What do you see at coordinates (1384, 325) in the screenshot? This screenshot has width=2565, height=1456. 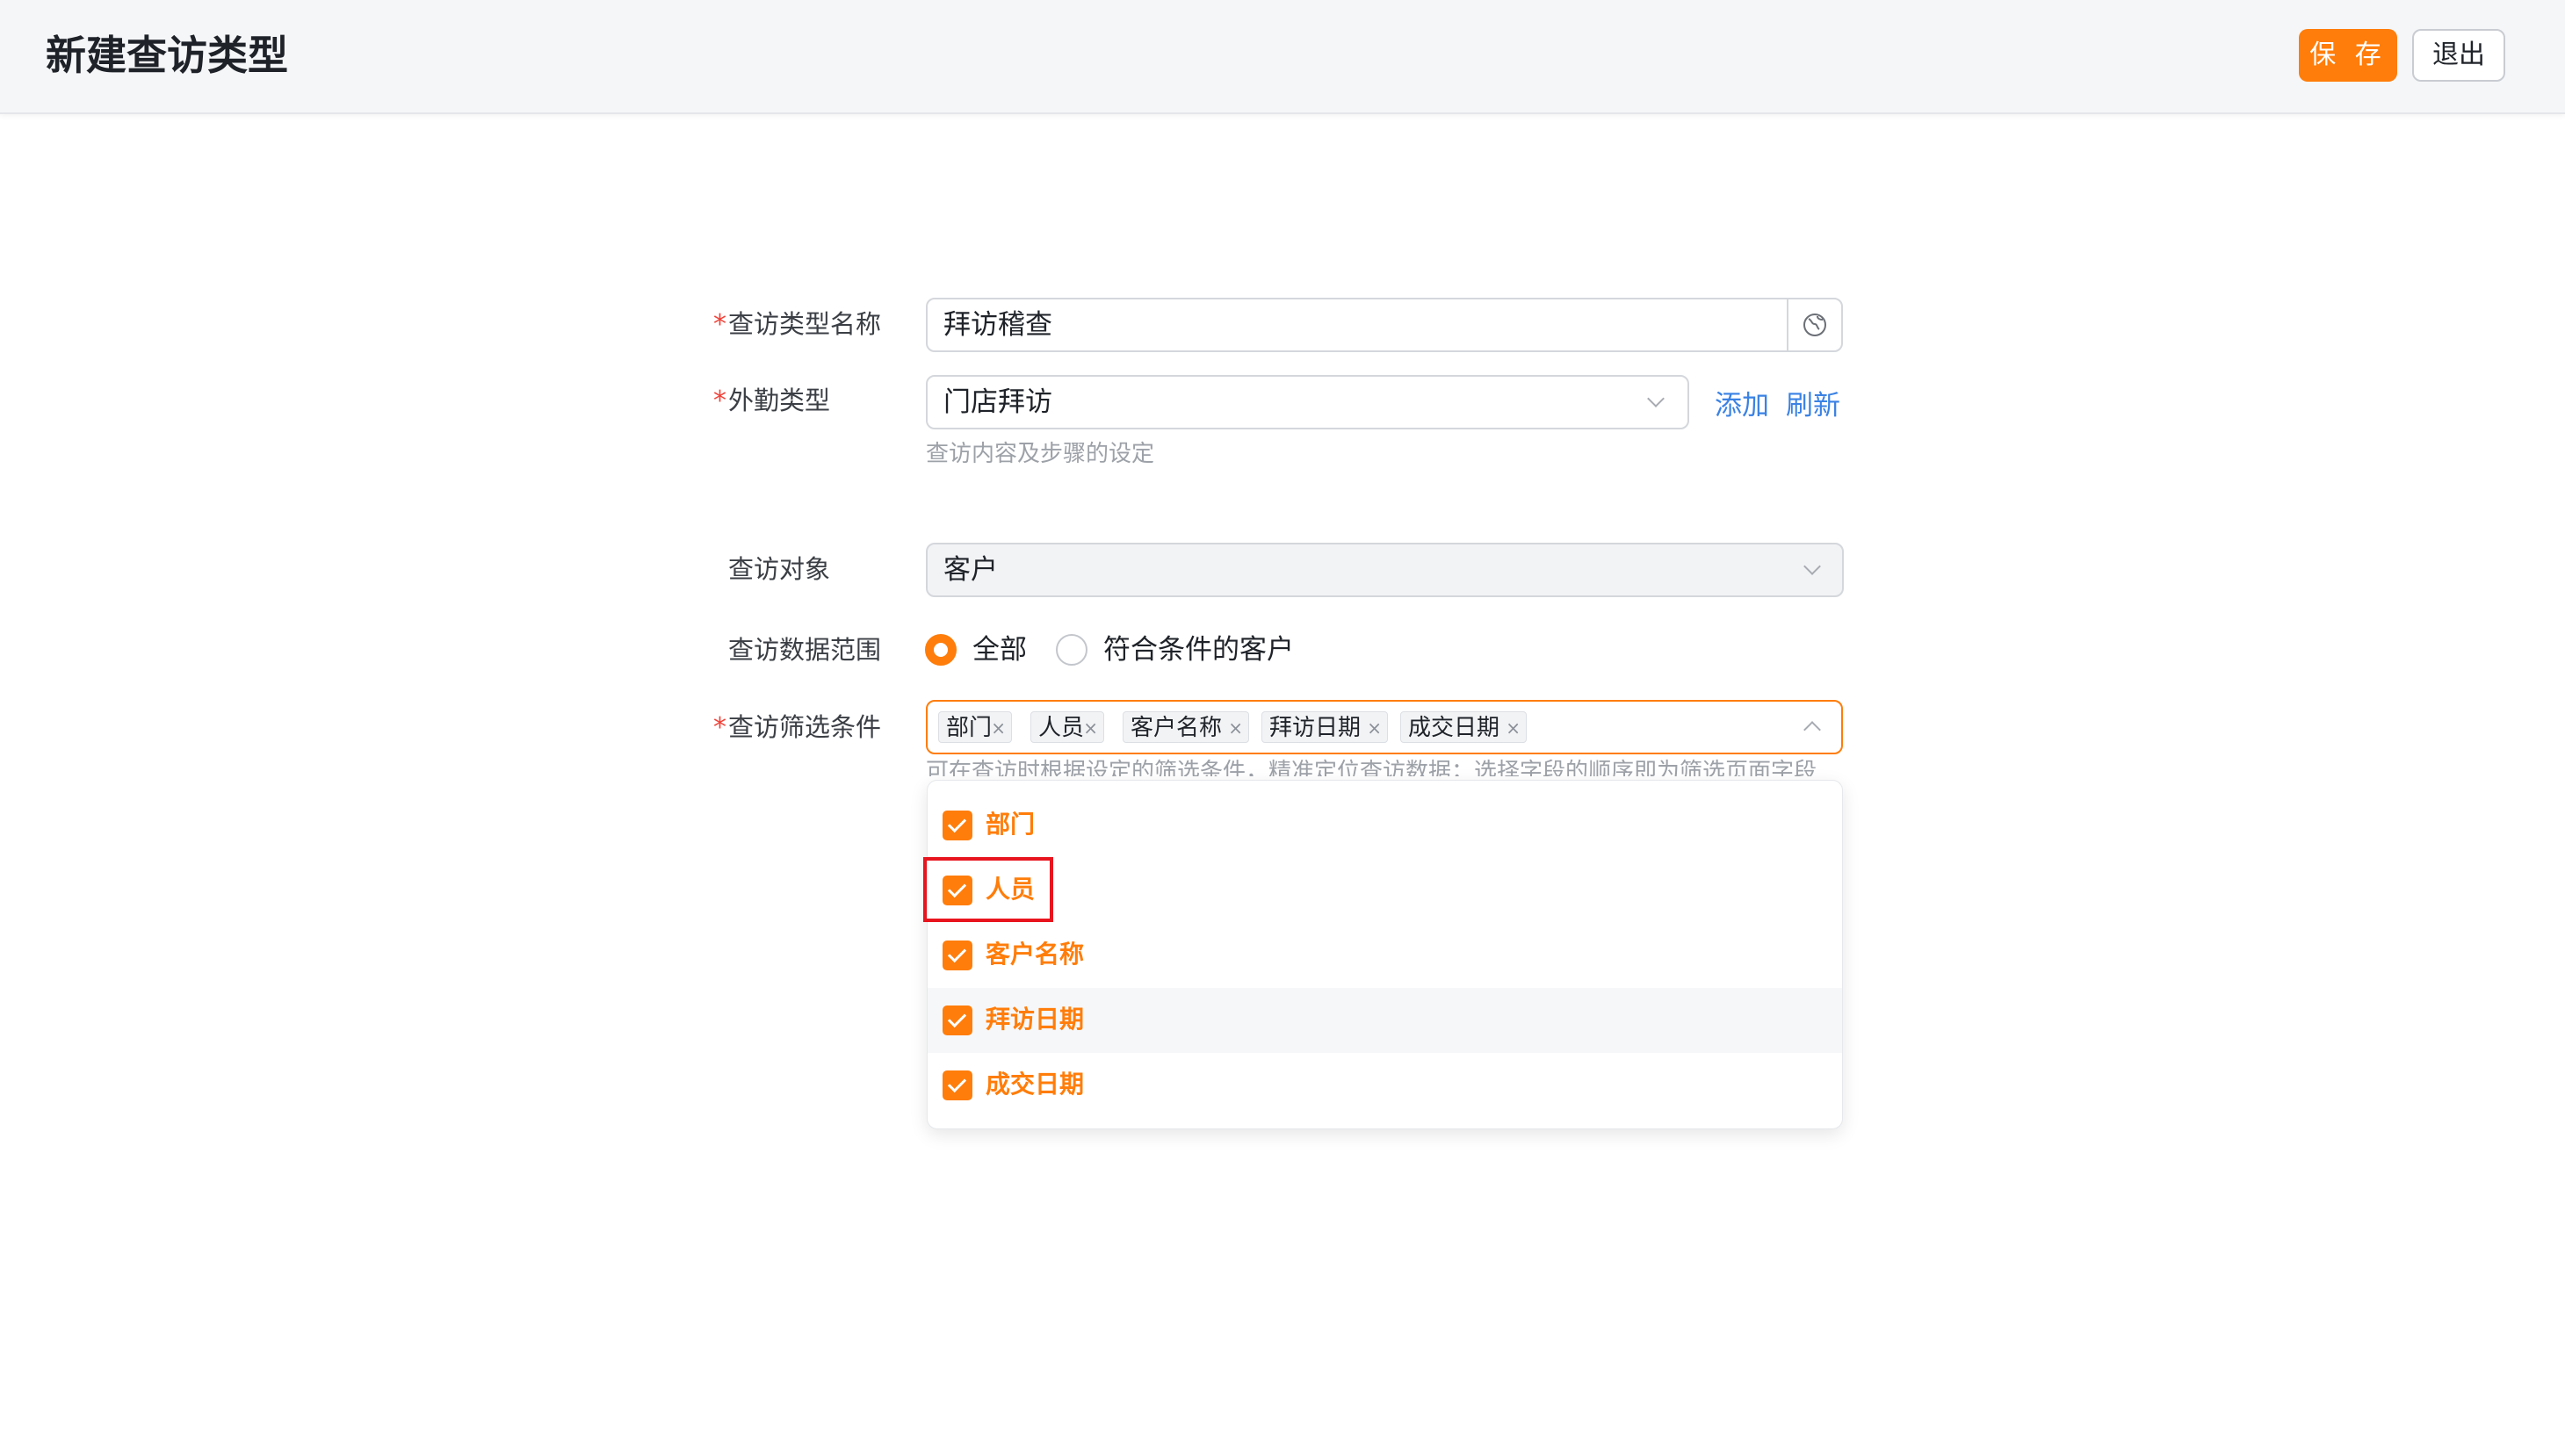 I see `name-input: 拜访稽查` at bounding box center [1384, 325].